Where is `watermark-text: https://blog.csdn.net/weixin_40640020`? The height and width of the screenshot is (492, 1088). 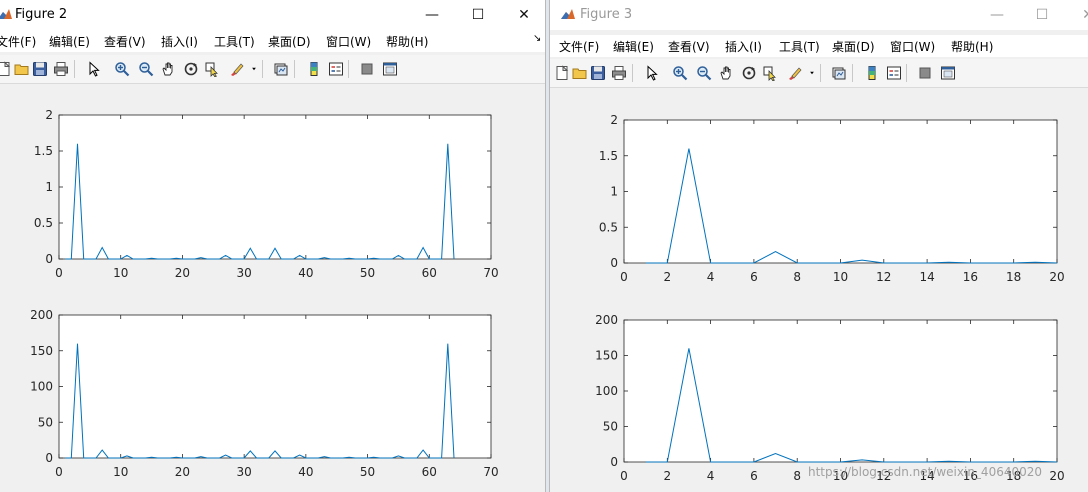 watermark-text: https://blog.csdn.net/weixin_40640020 is located at coordinates (925, 472).